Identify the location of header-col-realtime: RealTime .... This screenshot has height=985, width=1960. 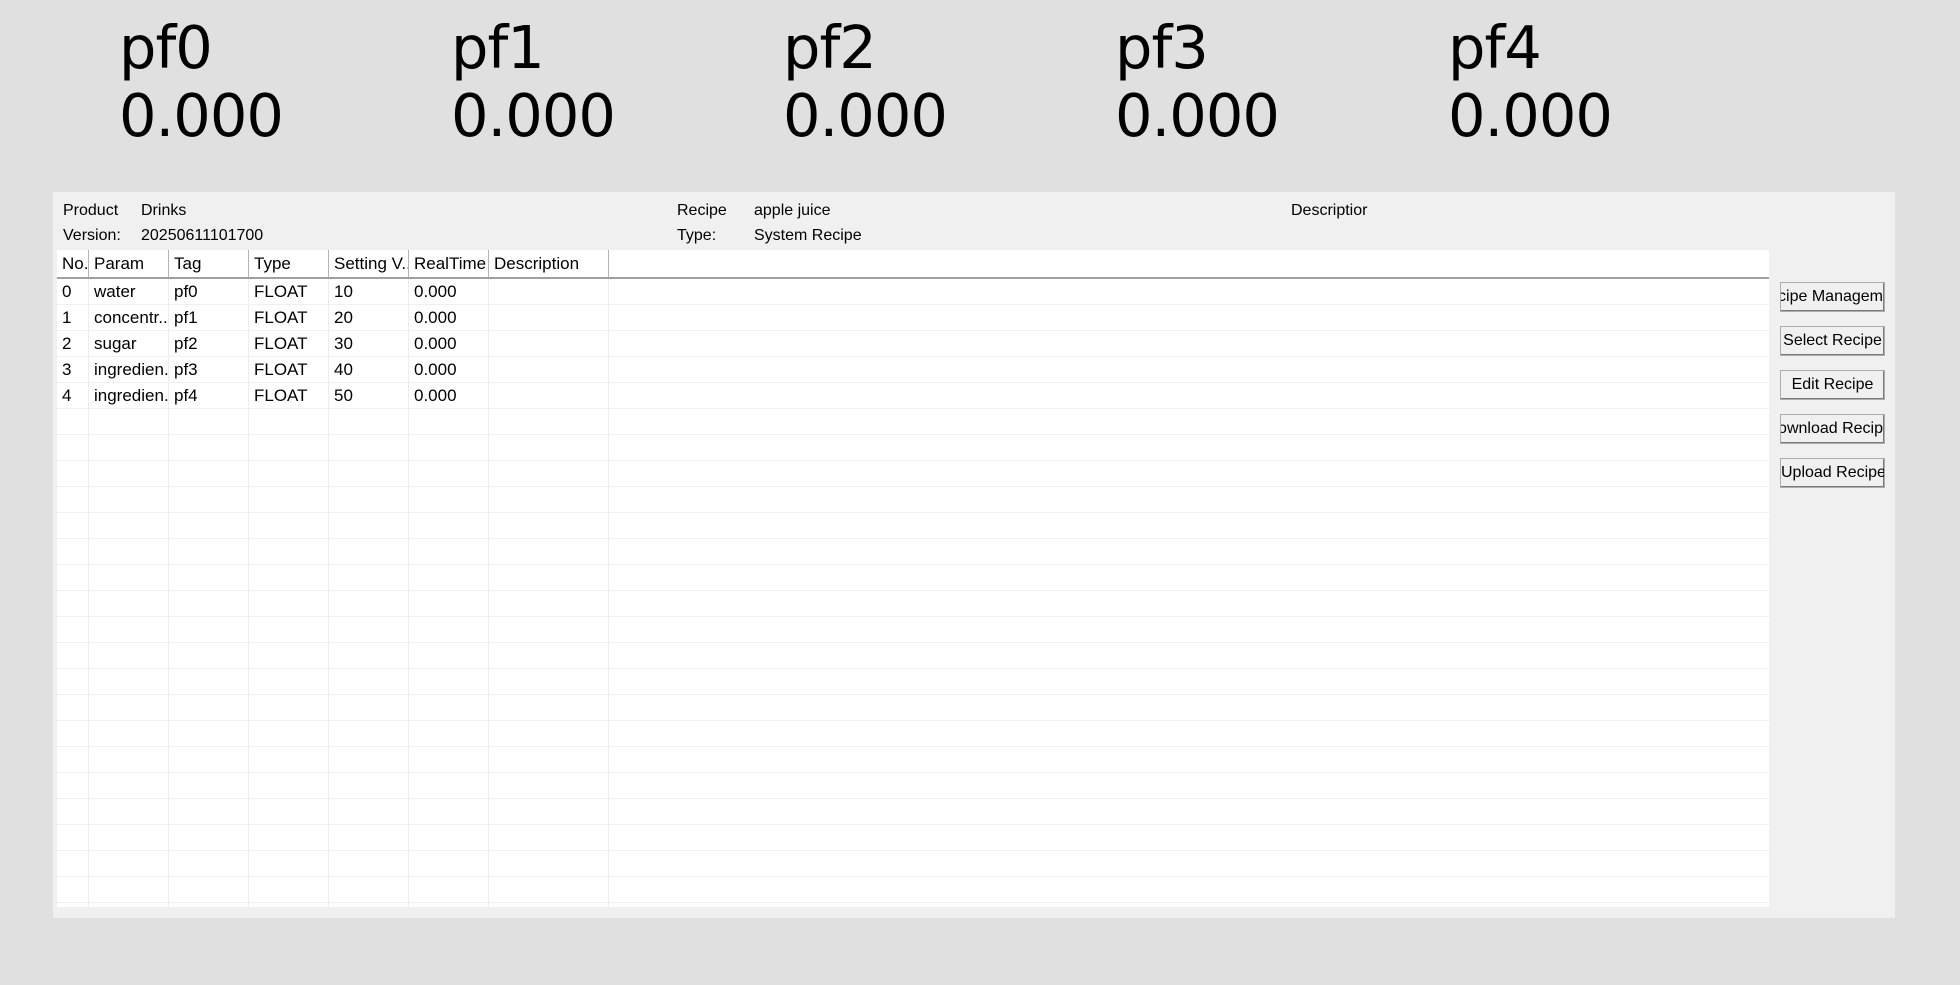
(449, 263).